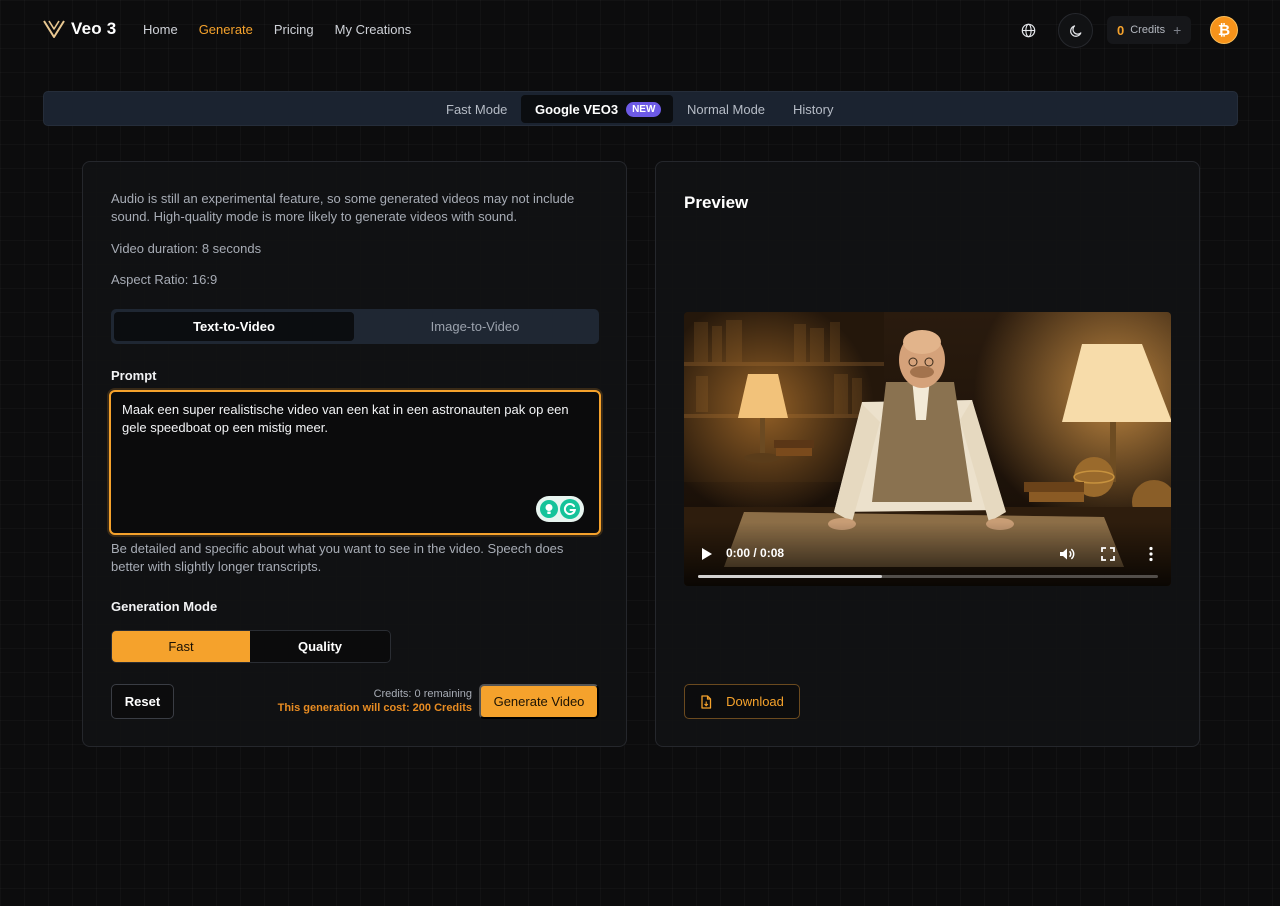  I want to click on main-nav: Home Generate Pricing My Creations, so click(287, 29).